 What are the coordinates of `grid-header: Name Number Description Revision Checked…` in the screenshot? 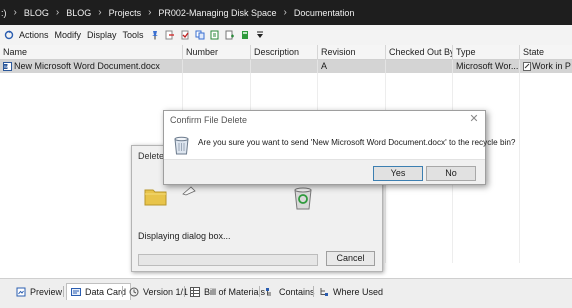 It's located at (286, 52).